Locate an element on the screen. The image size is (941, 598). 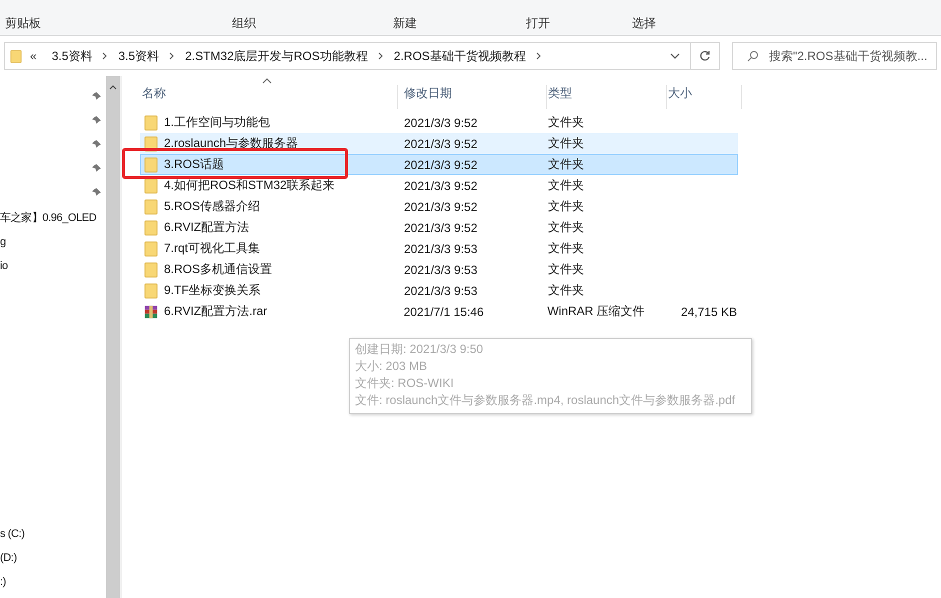
column-header: 类型 is located at coordinates (607, 97).